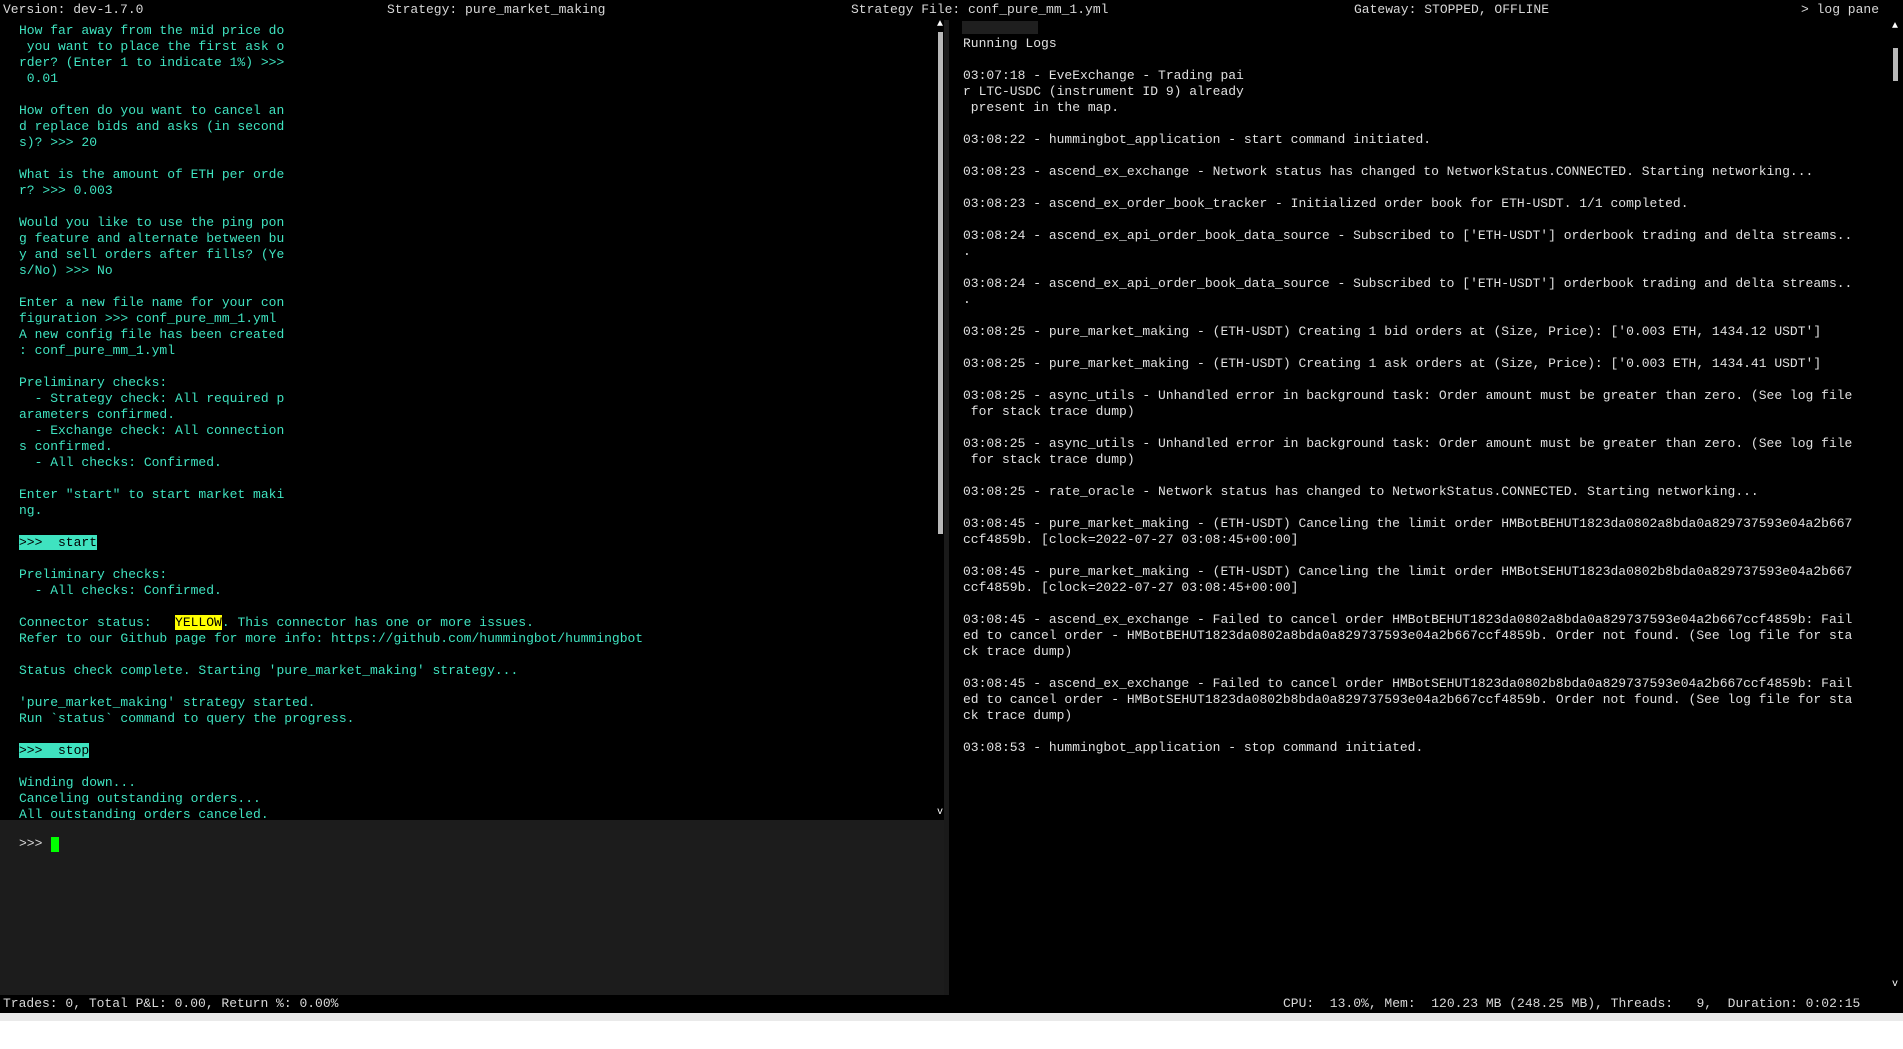 The width and height of the screenshot is (1903, 1049). I want to click on text-cursor, so click(55, 844).